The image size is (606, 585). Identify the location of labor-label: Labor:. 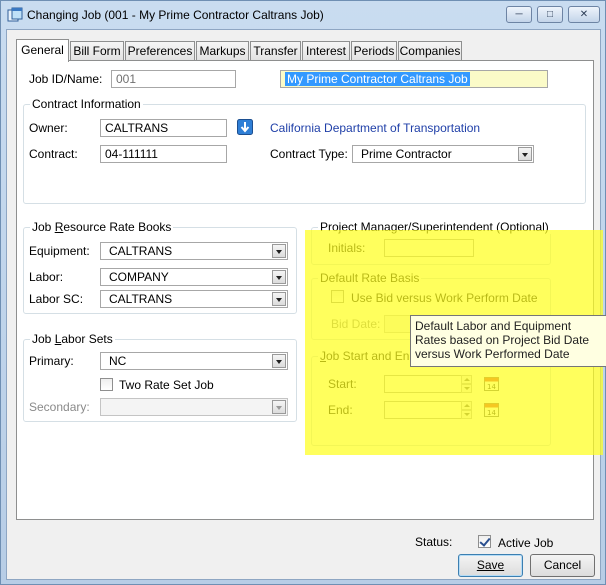
(46, 277).